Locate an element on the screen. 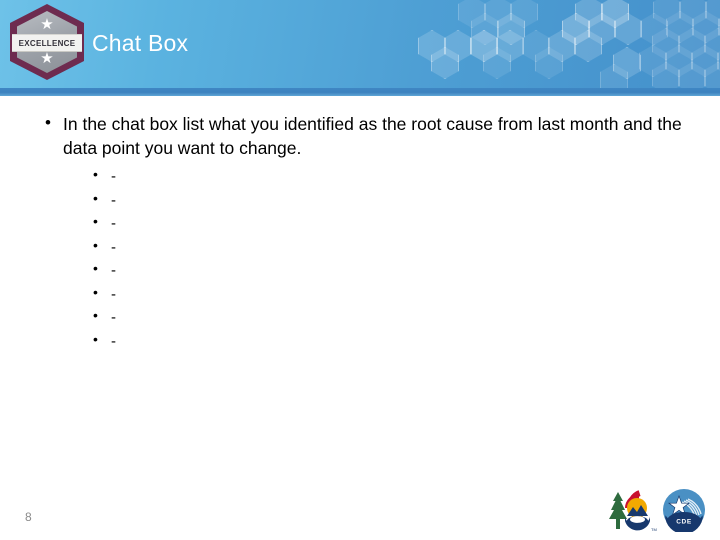  svg-text: TM is located at coordinates (654, 529).